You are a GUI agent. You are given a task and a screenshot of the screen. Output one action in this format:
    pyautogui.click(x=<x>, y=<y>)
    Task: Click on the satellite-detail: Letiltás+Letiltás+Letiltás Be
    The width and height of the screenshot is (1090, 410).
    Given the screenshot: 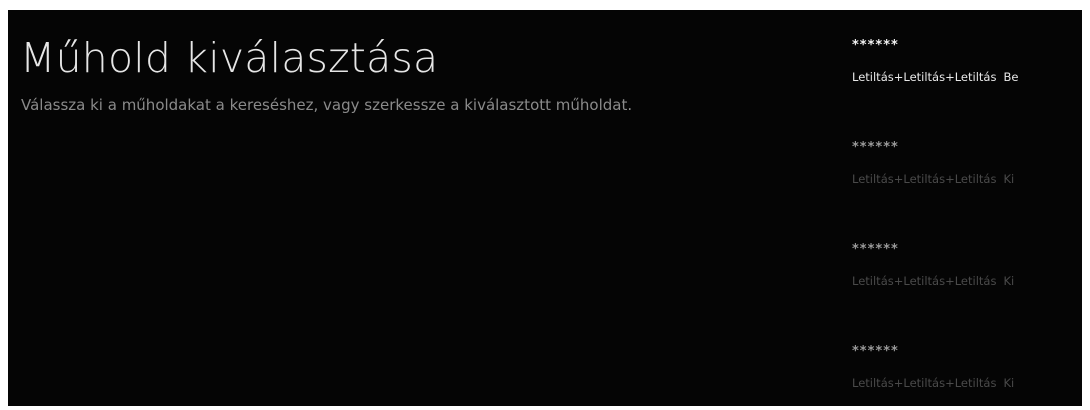 What is the action you would take?
    pyautogui.click(x=935, y=77)
    